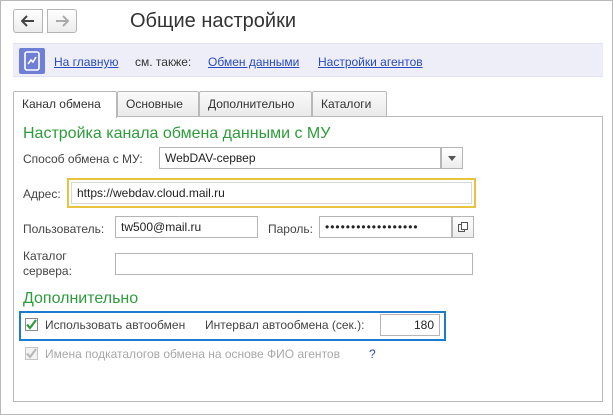 This screenshot has width=613, height=415. What do you see at coordinates (177, 133) in the screenshot?
I see `channel-section-title: Настройка канала обмена данными с МУ` at bounding box center [177, 133].